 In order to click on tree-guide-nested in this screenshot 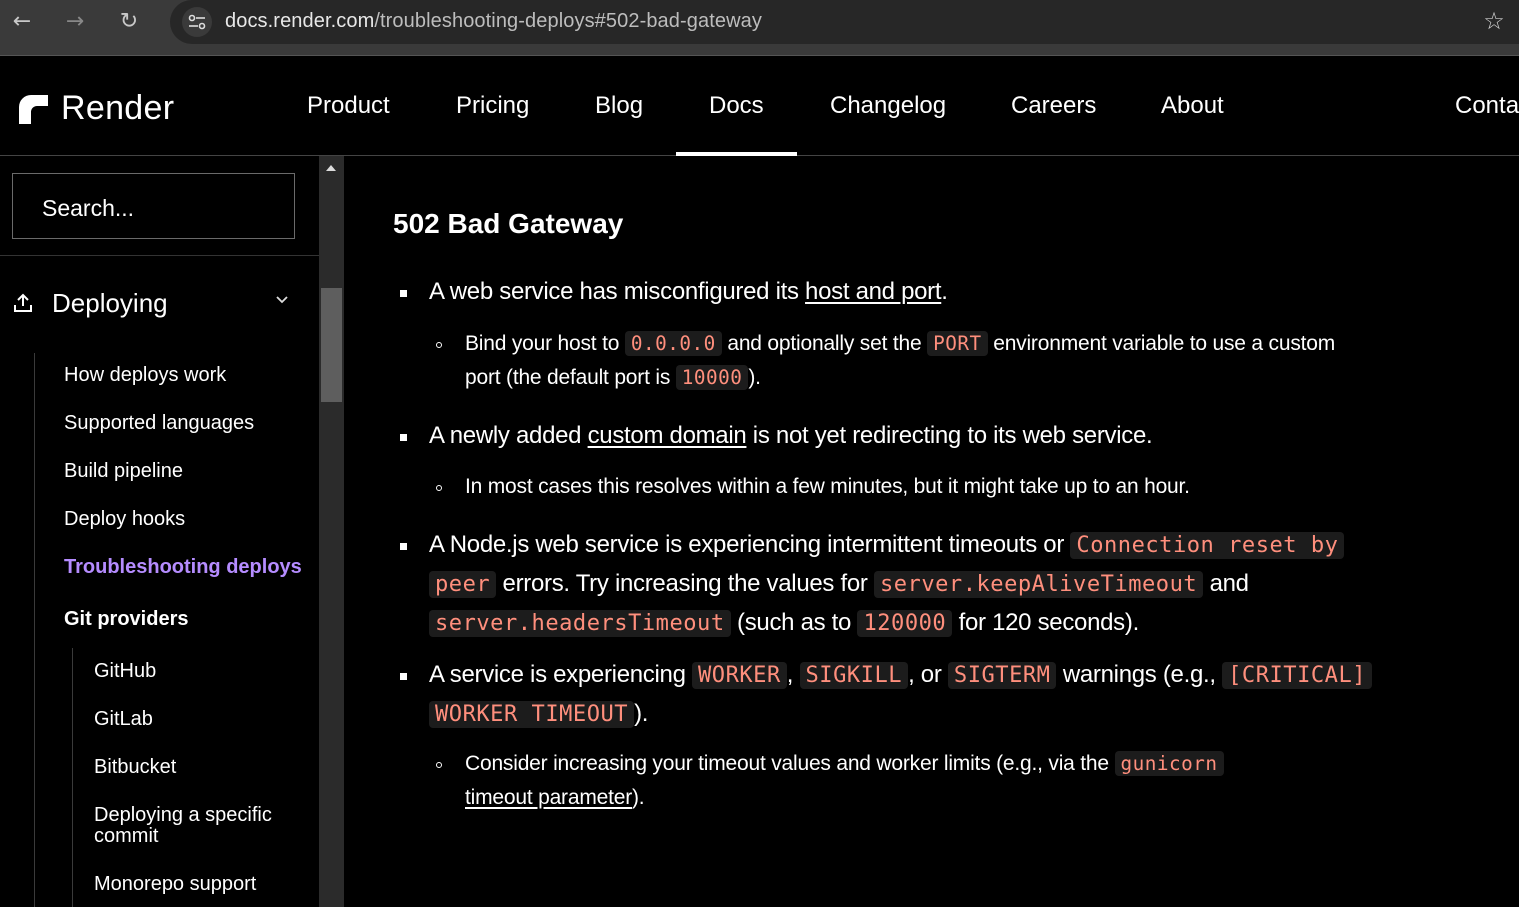, I will do `click(72, 777)`.